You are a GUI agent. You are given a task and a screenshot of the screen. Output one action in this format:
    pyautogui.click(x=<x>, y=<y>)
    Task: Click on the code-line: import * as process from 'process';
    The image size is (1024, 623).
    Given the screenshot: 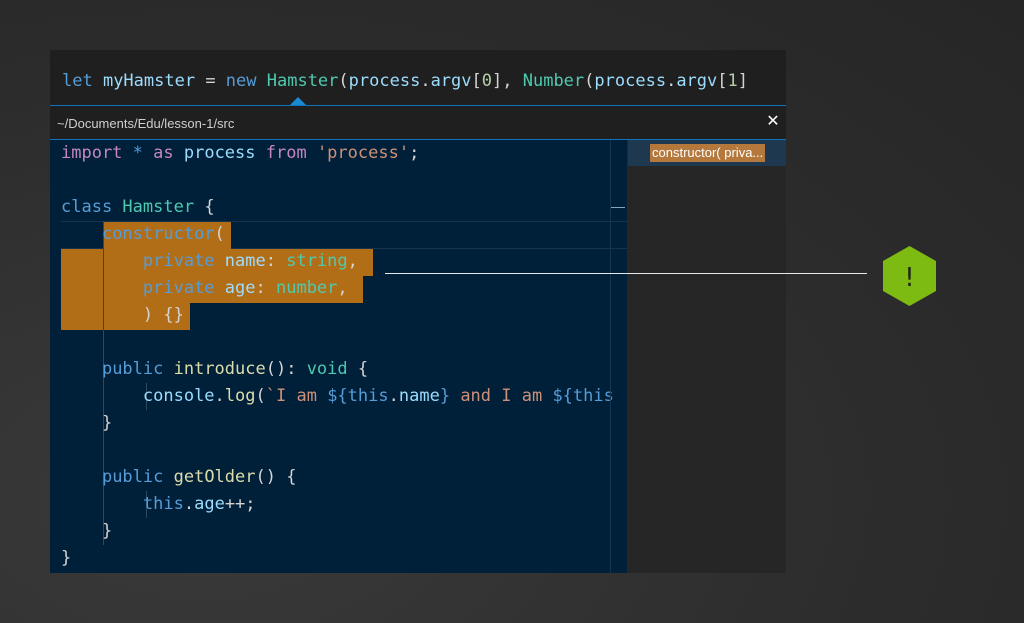 What is the action you would take?
    pyautogui.click(x=240, y=153)
    